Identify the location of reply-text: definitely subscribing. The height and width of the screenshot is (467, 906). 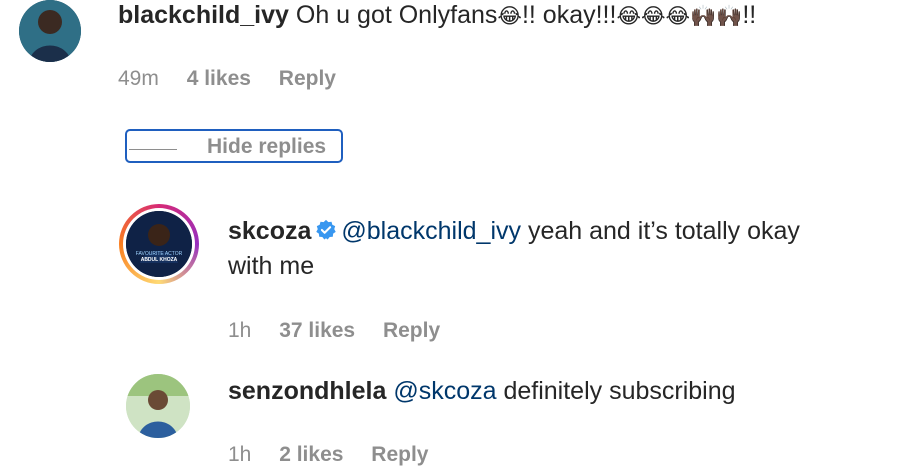
(619, 391).